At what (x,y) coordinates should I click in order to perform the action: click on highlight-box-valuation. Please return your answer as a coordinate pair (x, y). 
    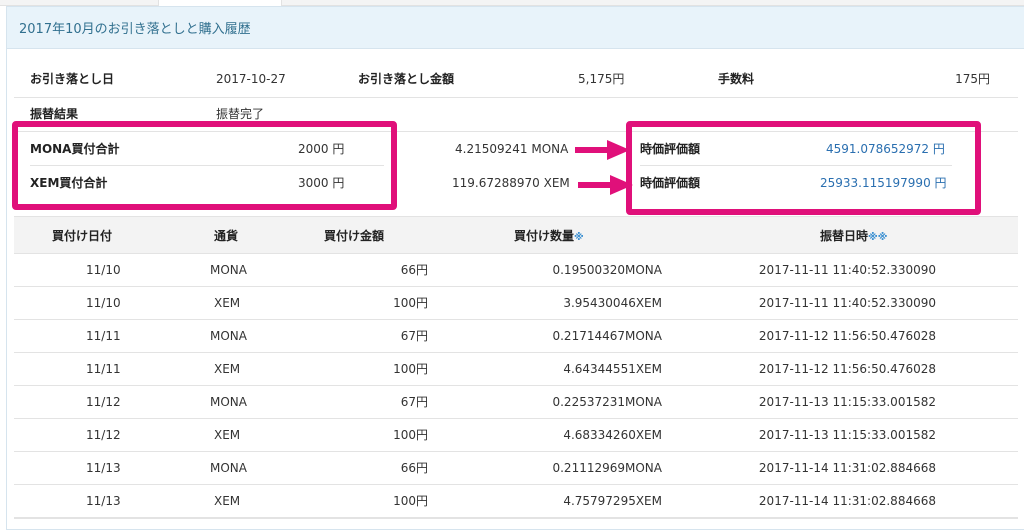
    Looking at the image, I should click on (803, 168).